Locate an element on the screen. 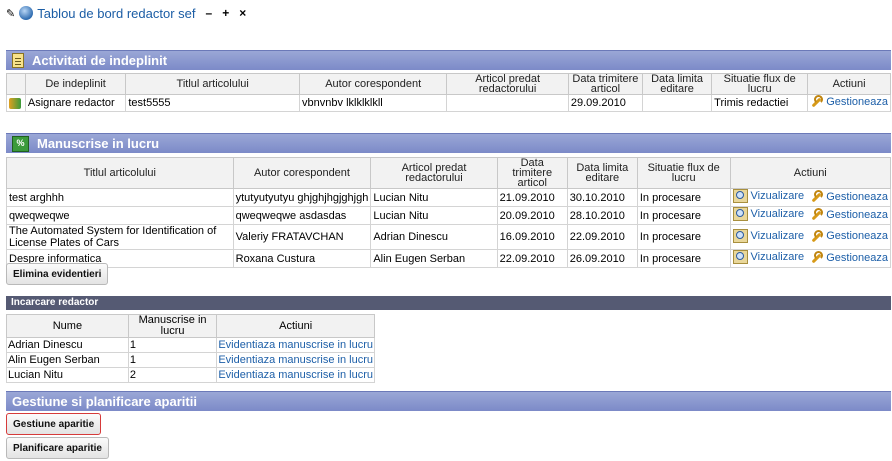  article-deadline: 28.10.2010 is located at coordinates (602, 215).